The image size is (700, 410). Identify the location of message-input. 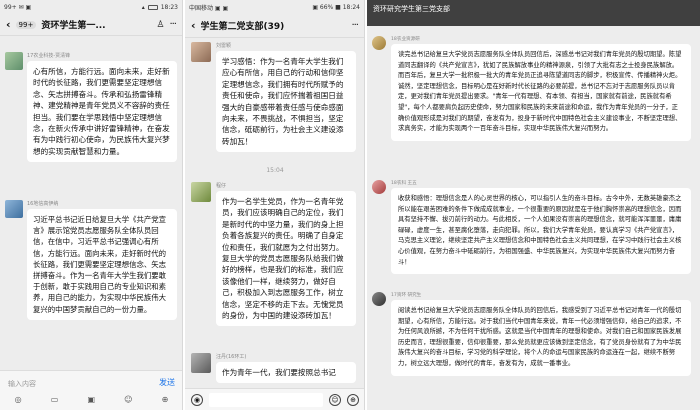
(266, 399).